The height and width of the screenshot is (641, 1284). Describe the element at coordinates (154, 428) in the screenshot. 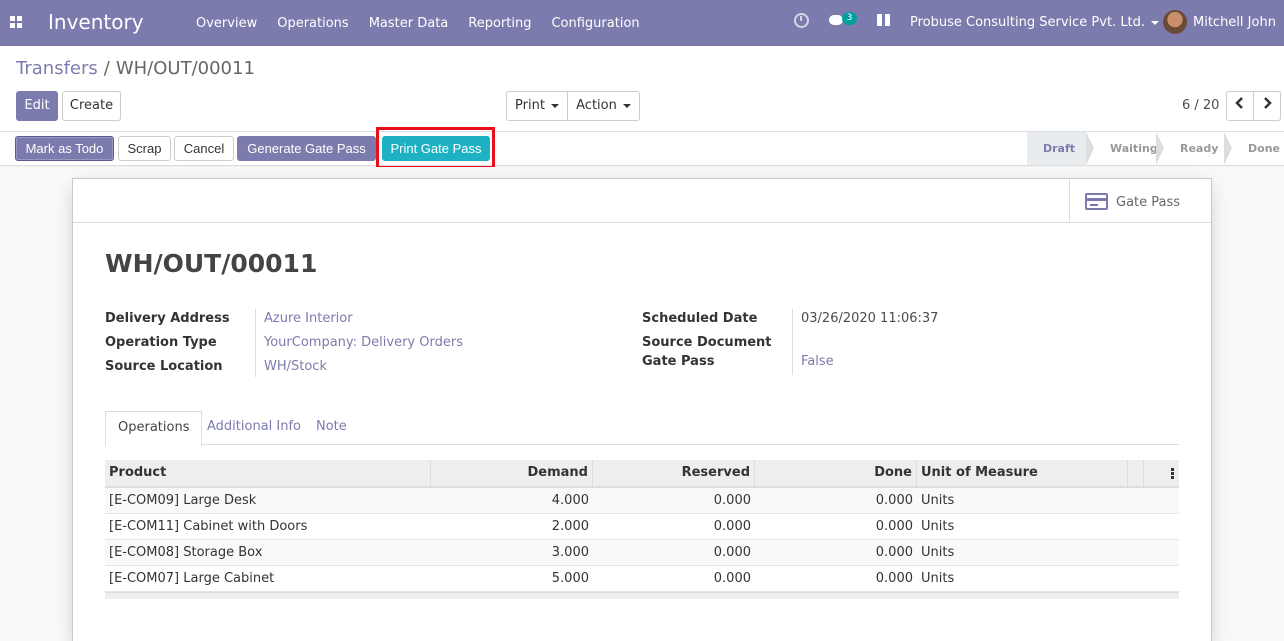

I see `tab-operations: Operations` at that location.